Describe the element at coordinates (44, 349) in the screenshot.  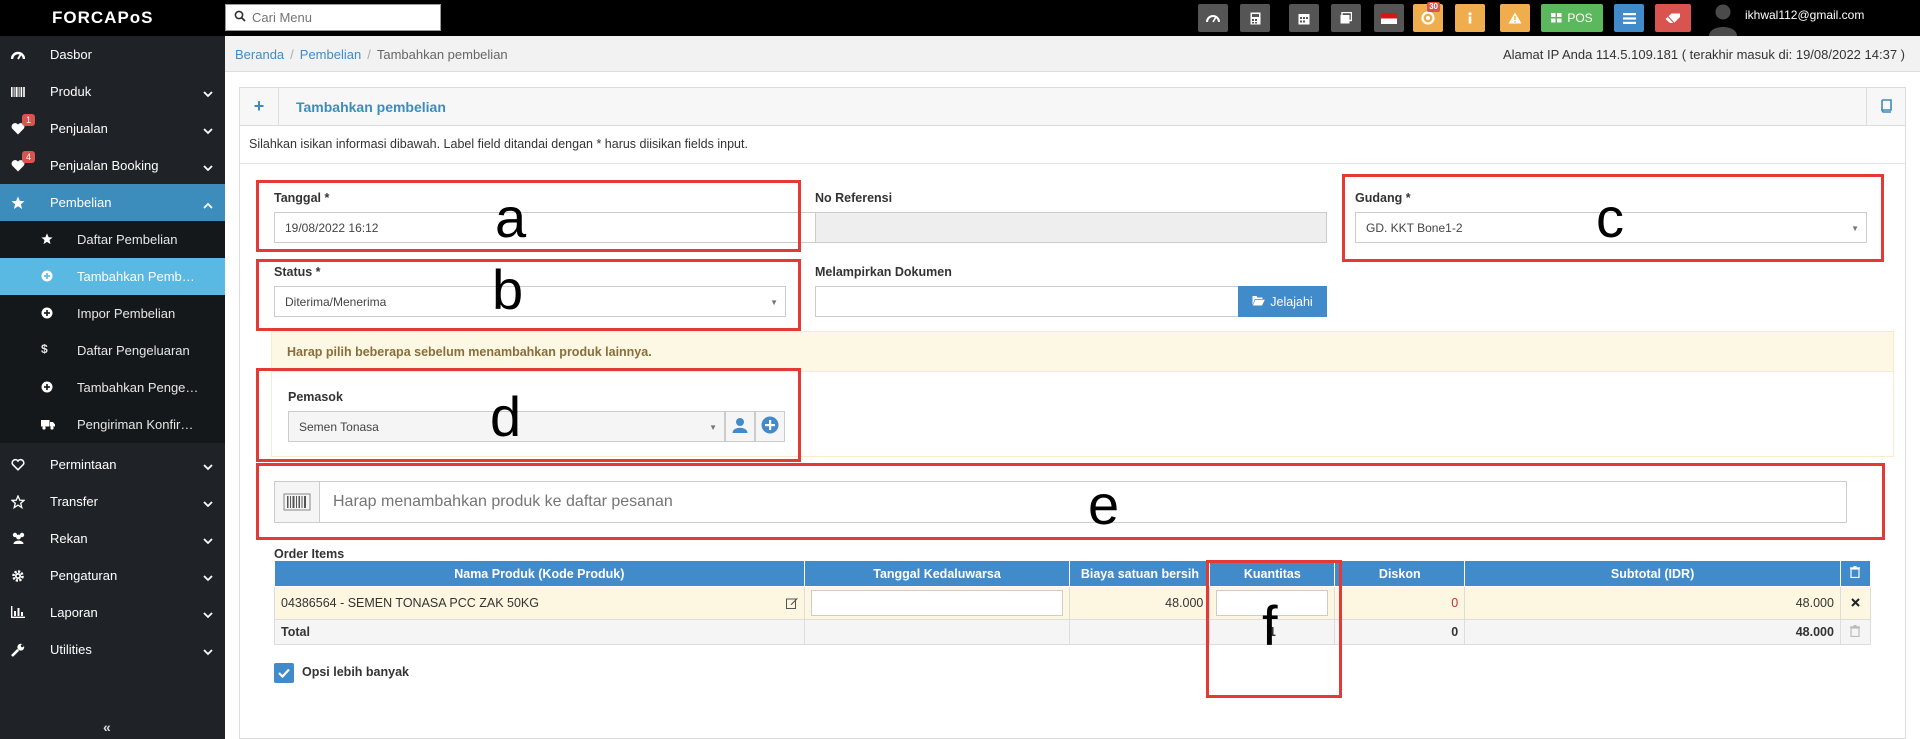
I see `dollar-icon: $` at that location.